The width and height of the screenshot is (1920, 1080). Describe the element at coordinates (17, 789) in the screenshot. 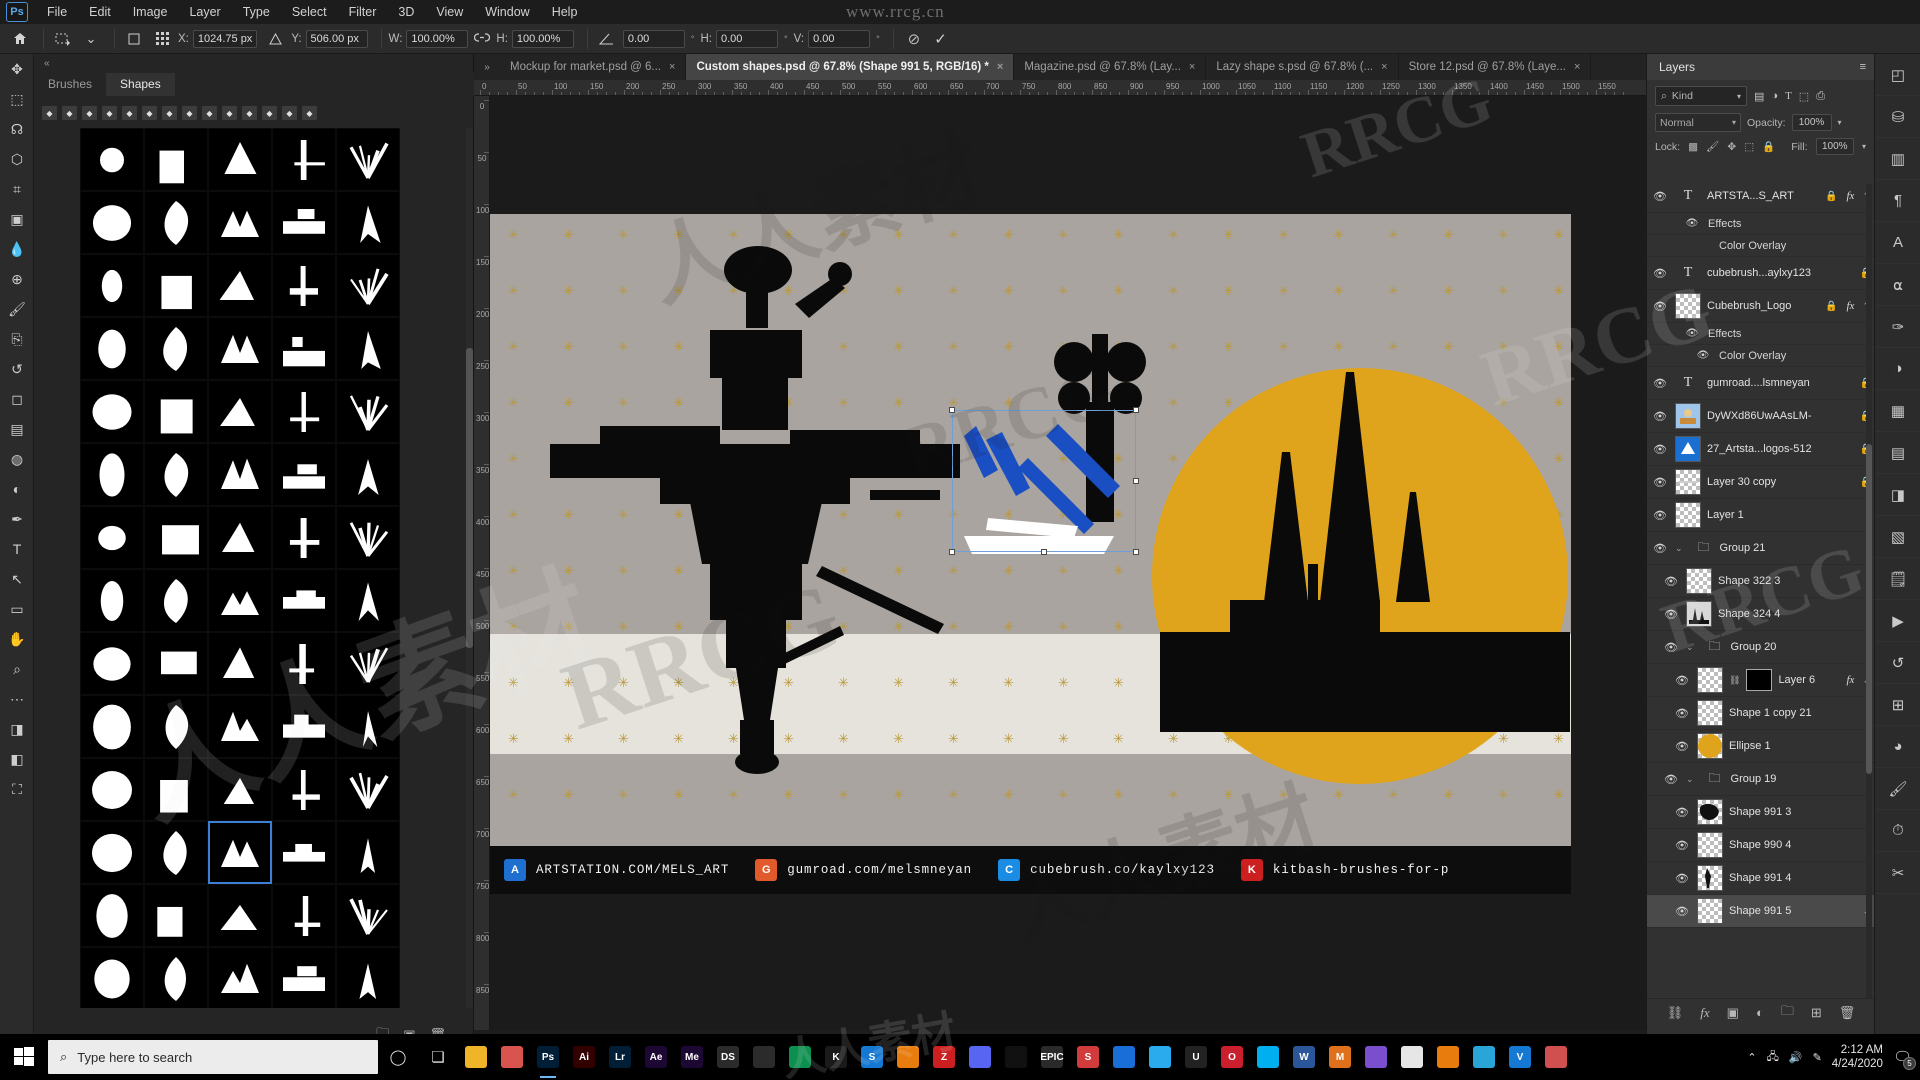

I see `screen-mode: ⛶` at that location.